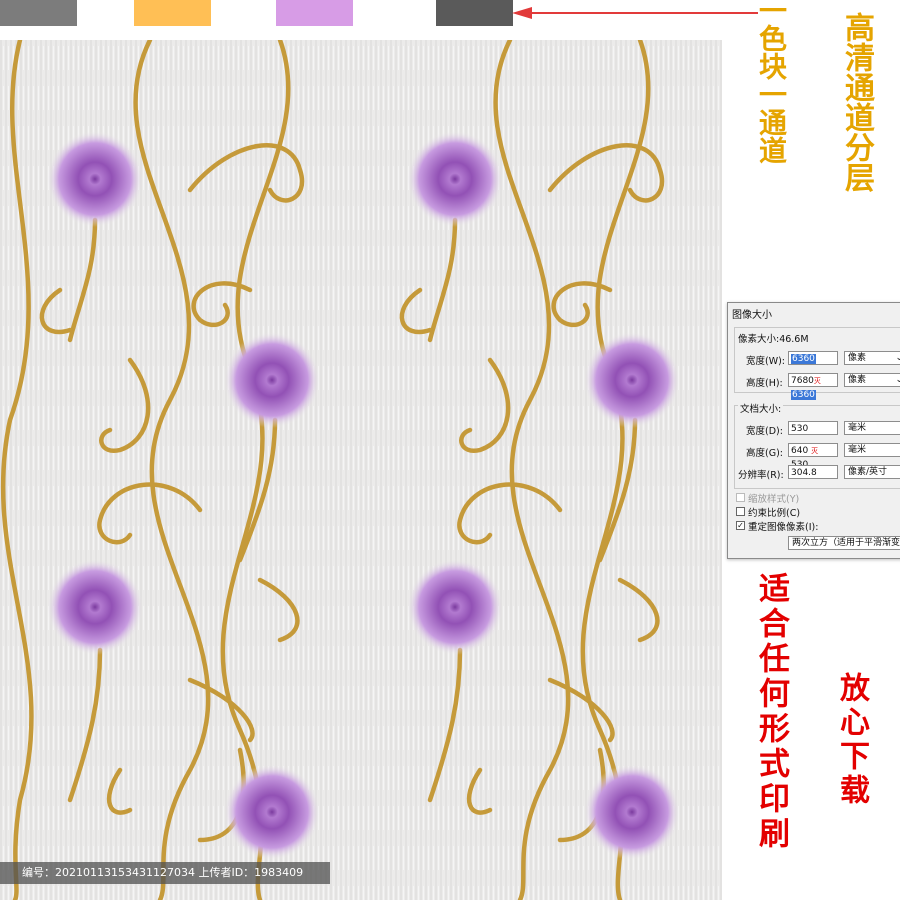 The height and width of the screenshot is (900, 900). I want to click on doc-height-input: 640 灭 530, so click(813, 456).